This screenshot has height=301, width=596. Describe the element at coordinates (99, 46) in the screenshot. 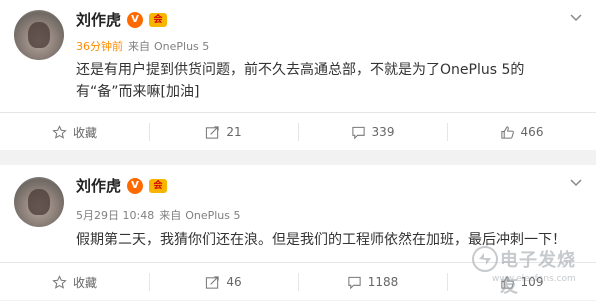

I see `post-time: 36分钟前` at that location.